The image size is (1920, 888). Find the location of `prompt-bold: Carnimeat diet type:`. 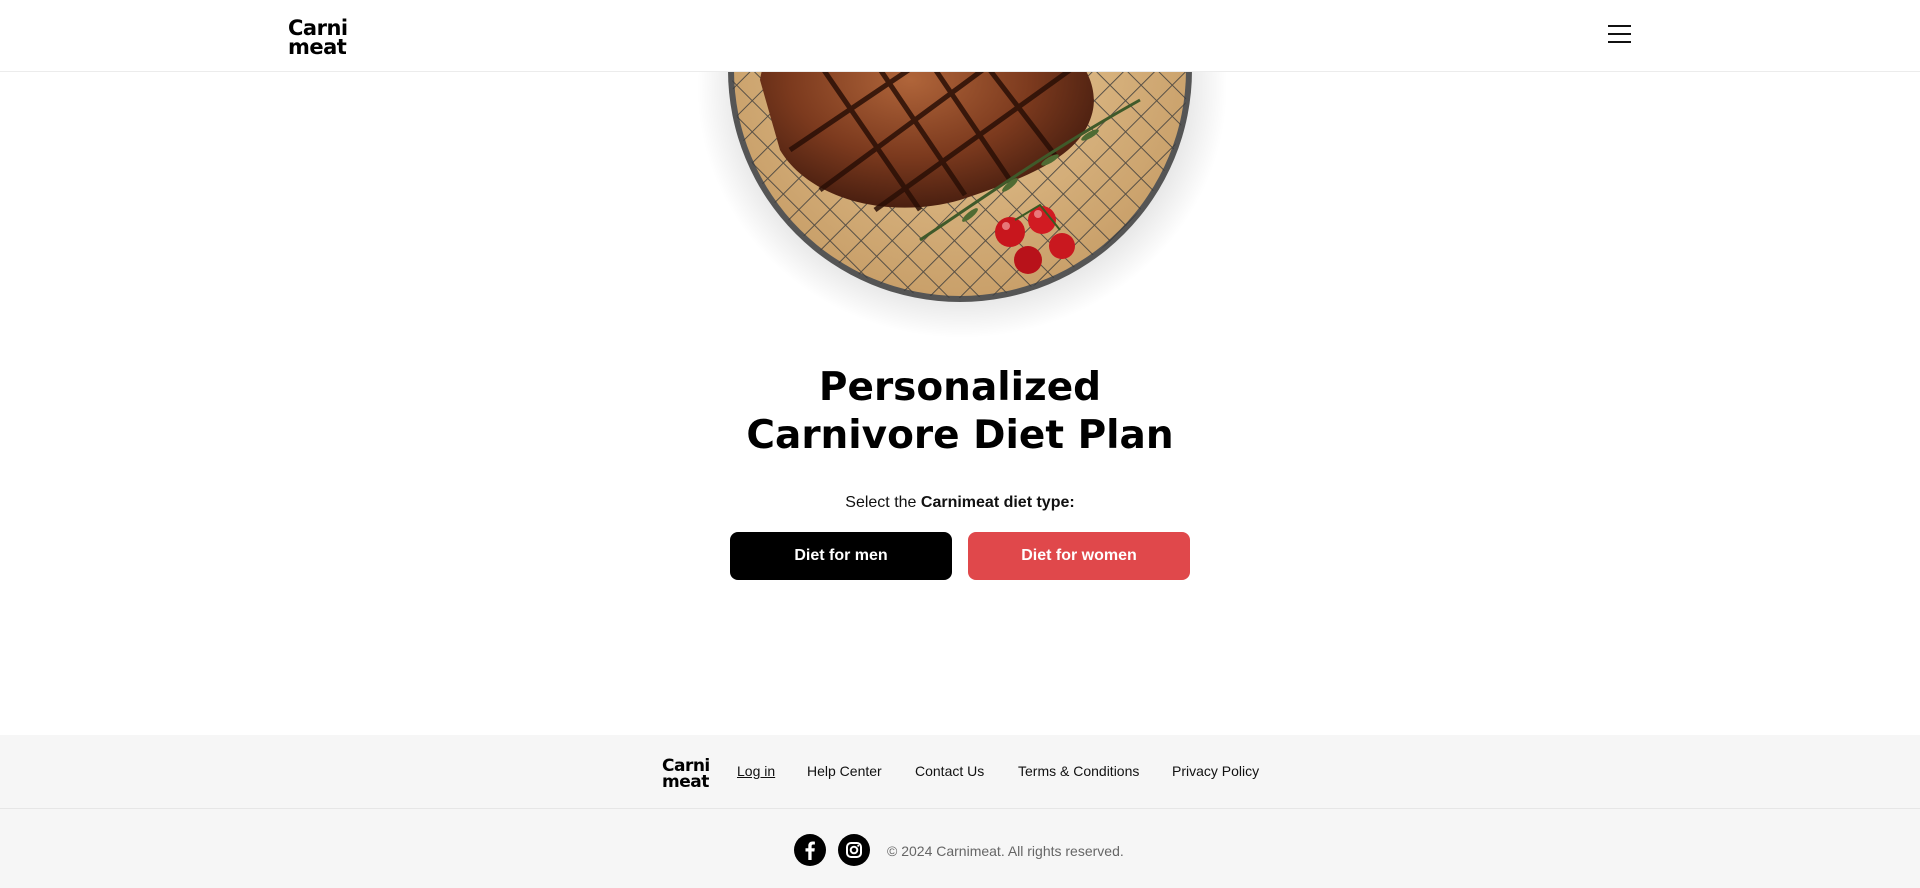

prompt-bold: Carnimeat diet type: is located at coordinates (997, 502).